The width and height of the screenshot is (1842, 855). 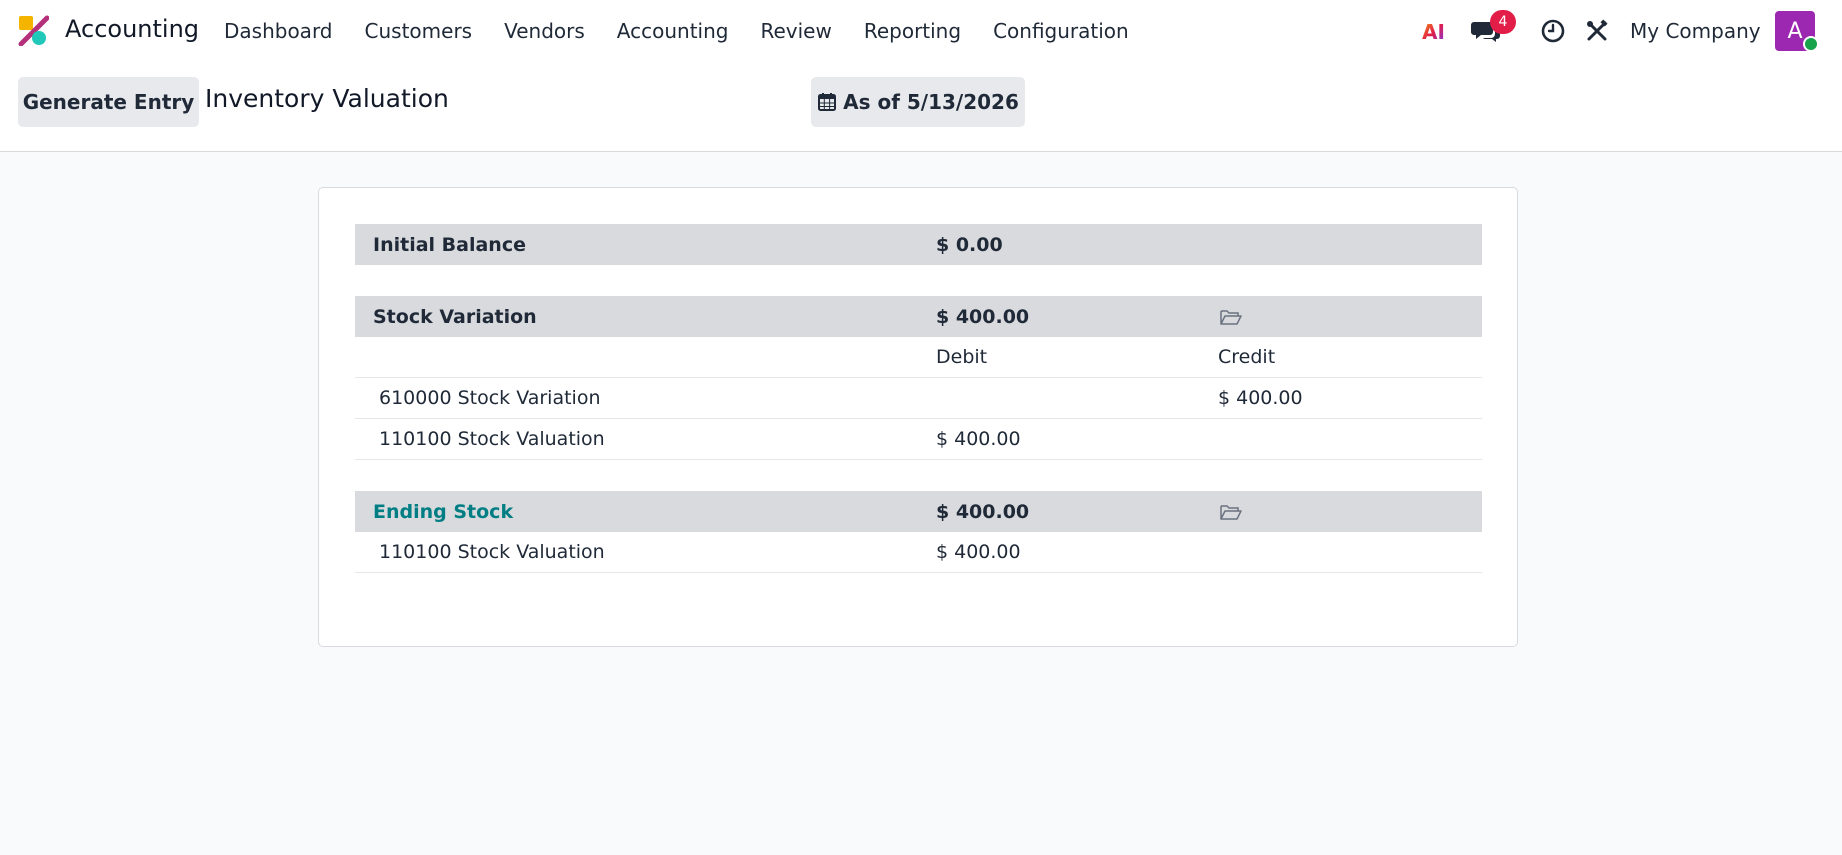 I want to click on table-row: 610000 Stock Variation $ 400.00, so click(x=918, y=398).